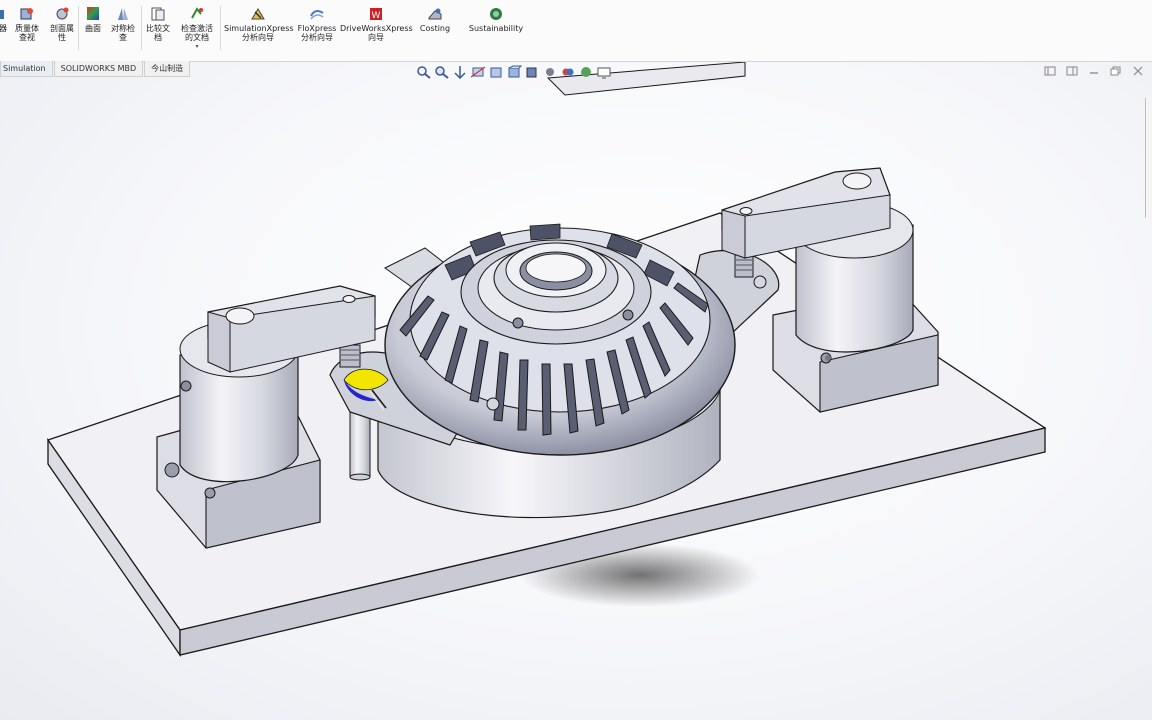 Image resolution: width=1152 pixels, height=720 pixels. I want to click on tab-custom: 今山制造, so click(167, 69).